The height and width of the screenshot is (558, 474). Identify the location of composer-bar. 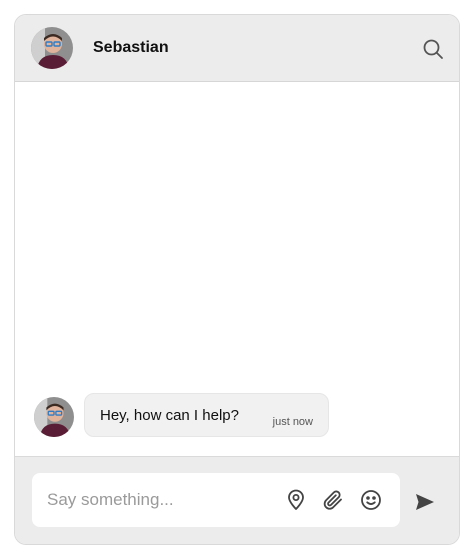
(237, 500).